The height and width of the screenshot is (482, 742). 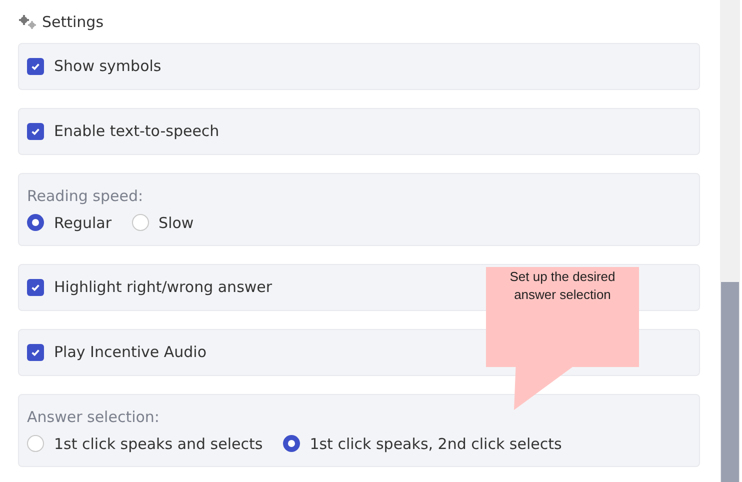 What do you see at coordinates (730, 241) in the screenshot?
I see `scrollbar` at bounding box center [730, 241].